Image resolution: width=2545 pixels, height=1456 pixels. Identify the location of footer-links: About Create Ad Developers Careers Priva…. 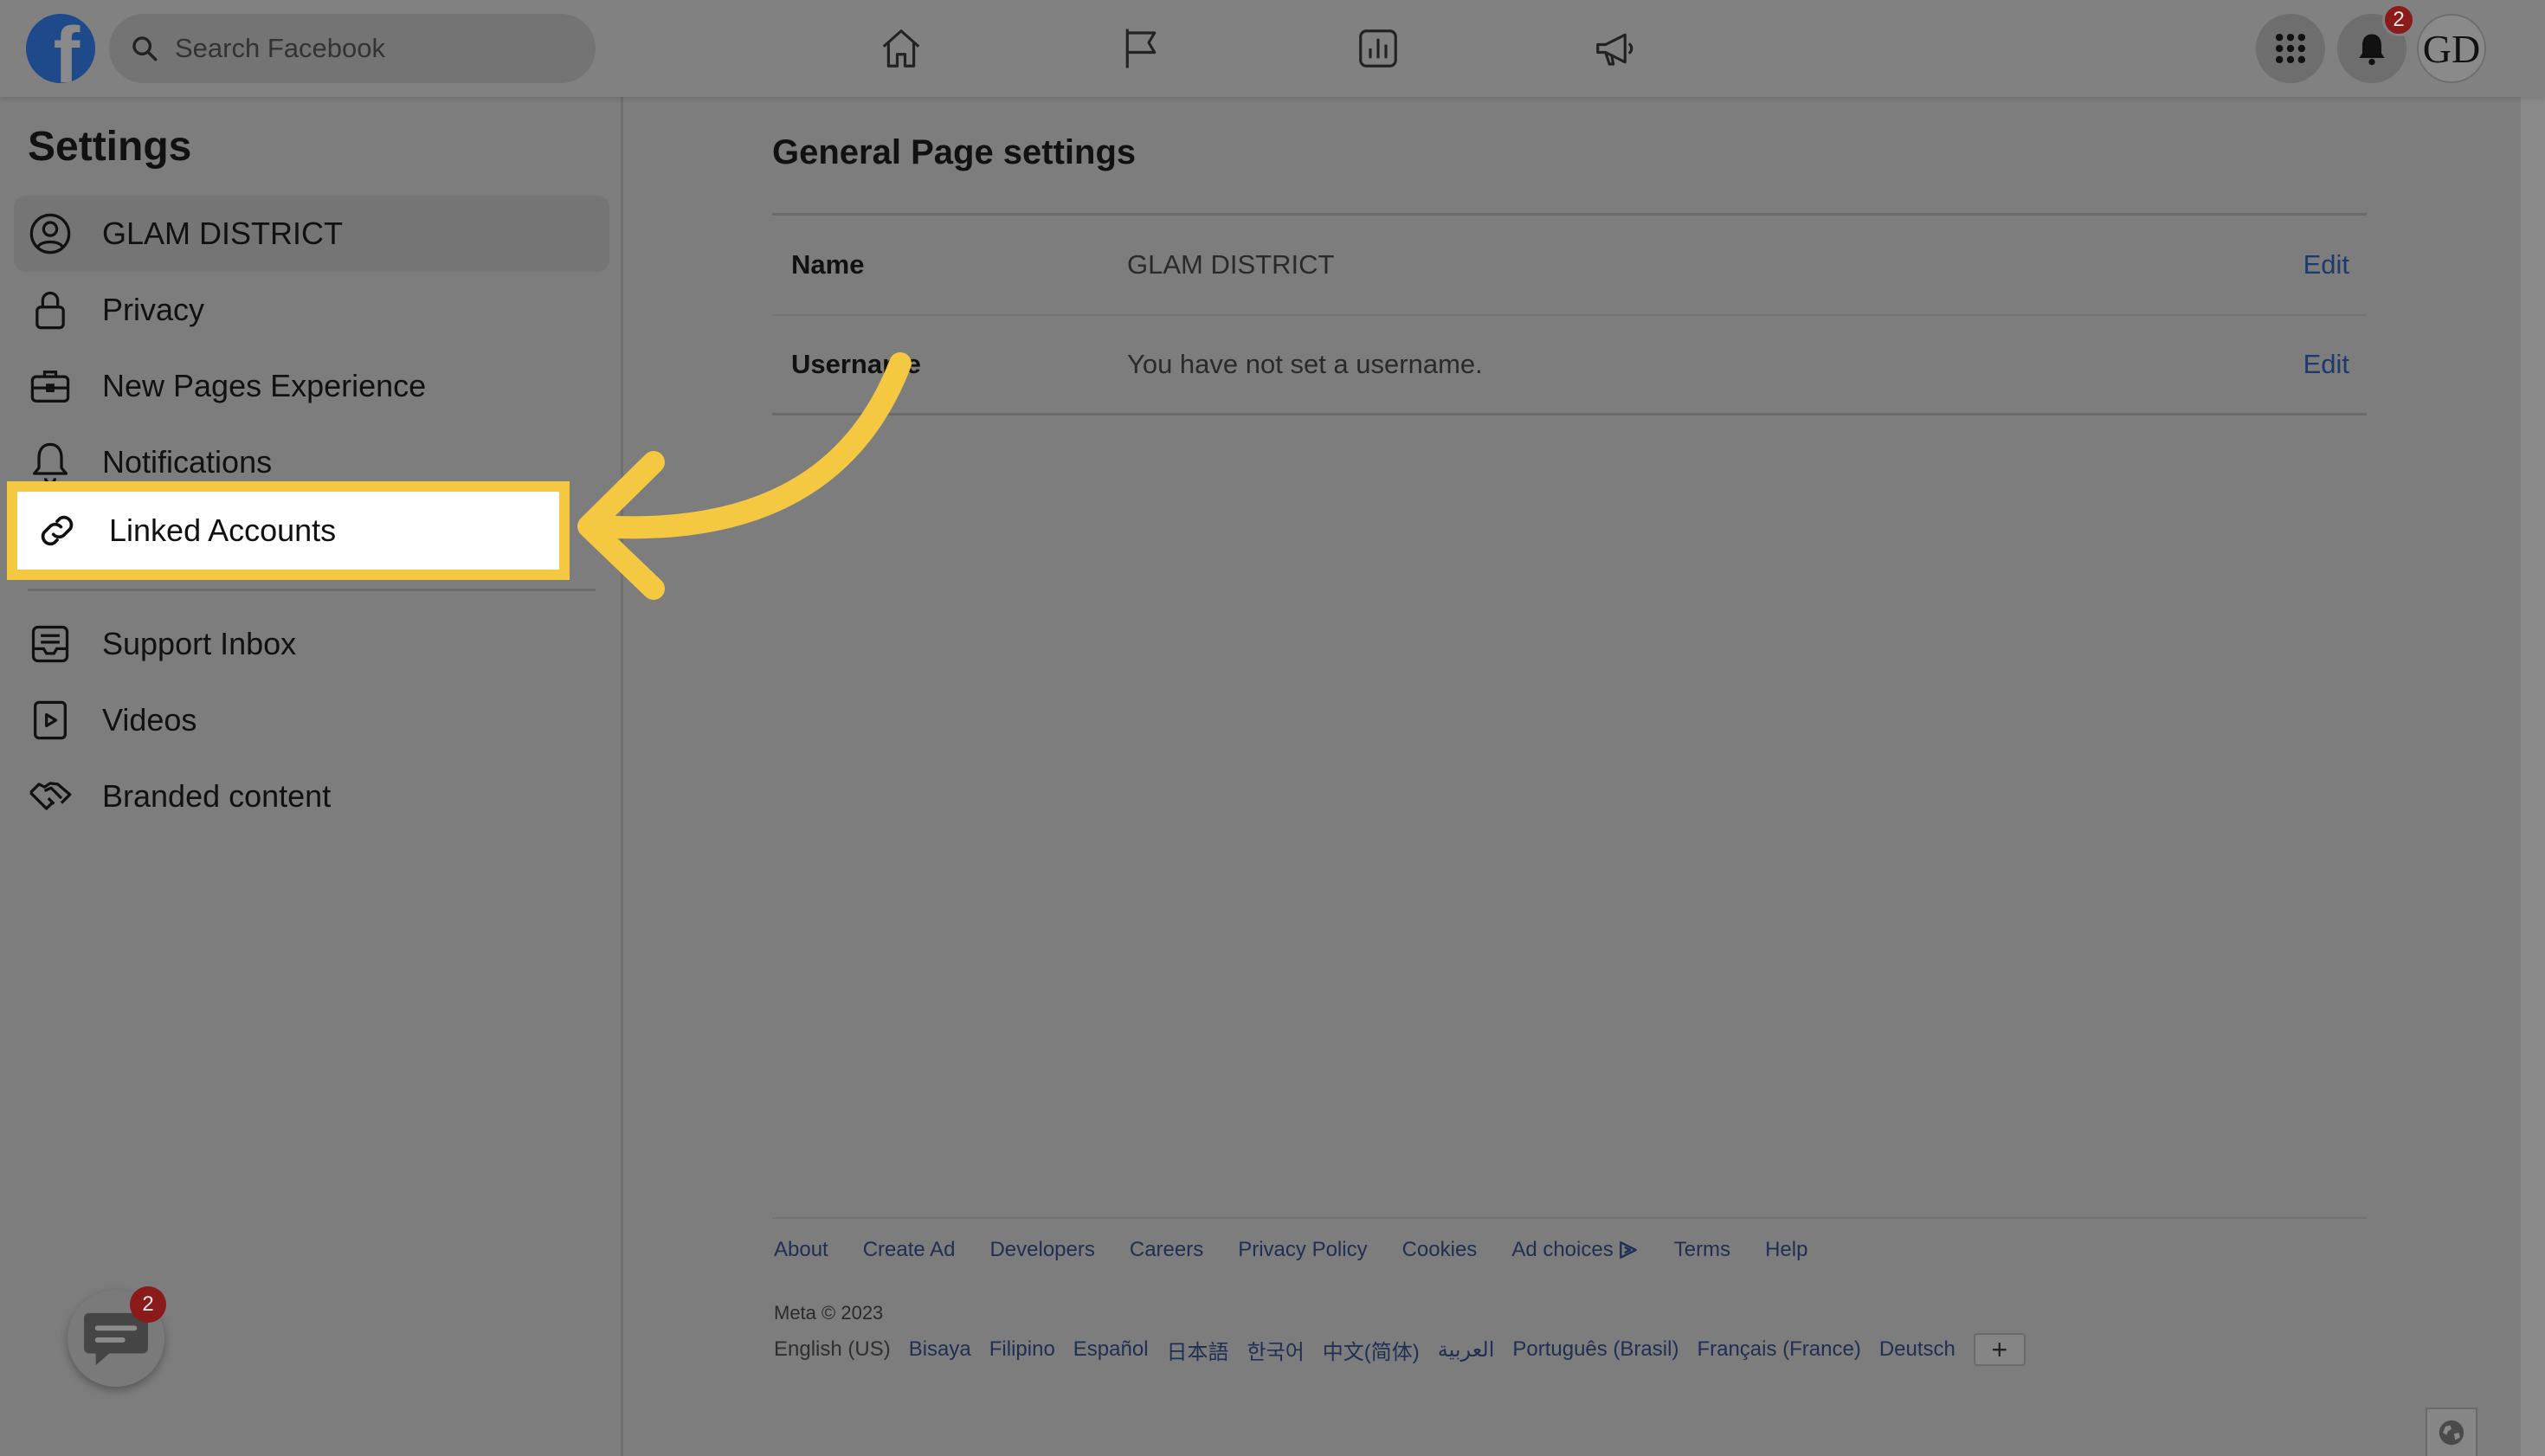
(1290, 1250).